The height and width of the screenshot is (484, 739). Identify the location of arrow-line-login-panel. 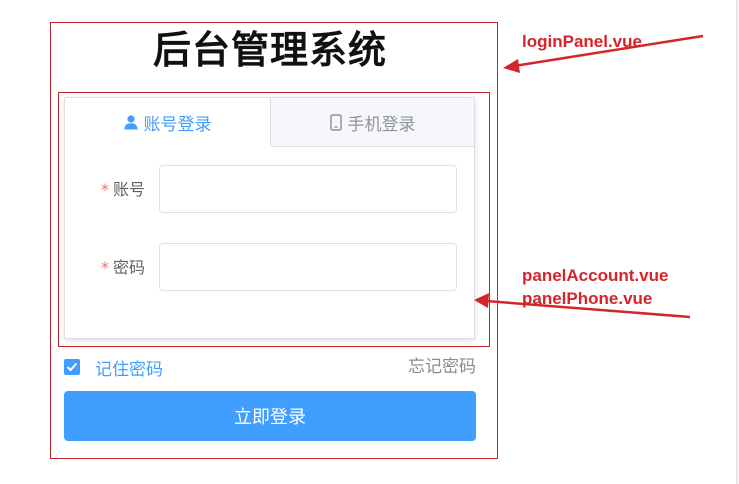
(608, 51).